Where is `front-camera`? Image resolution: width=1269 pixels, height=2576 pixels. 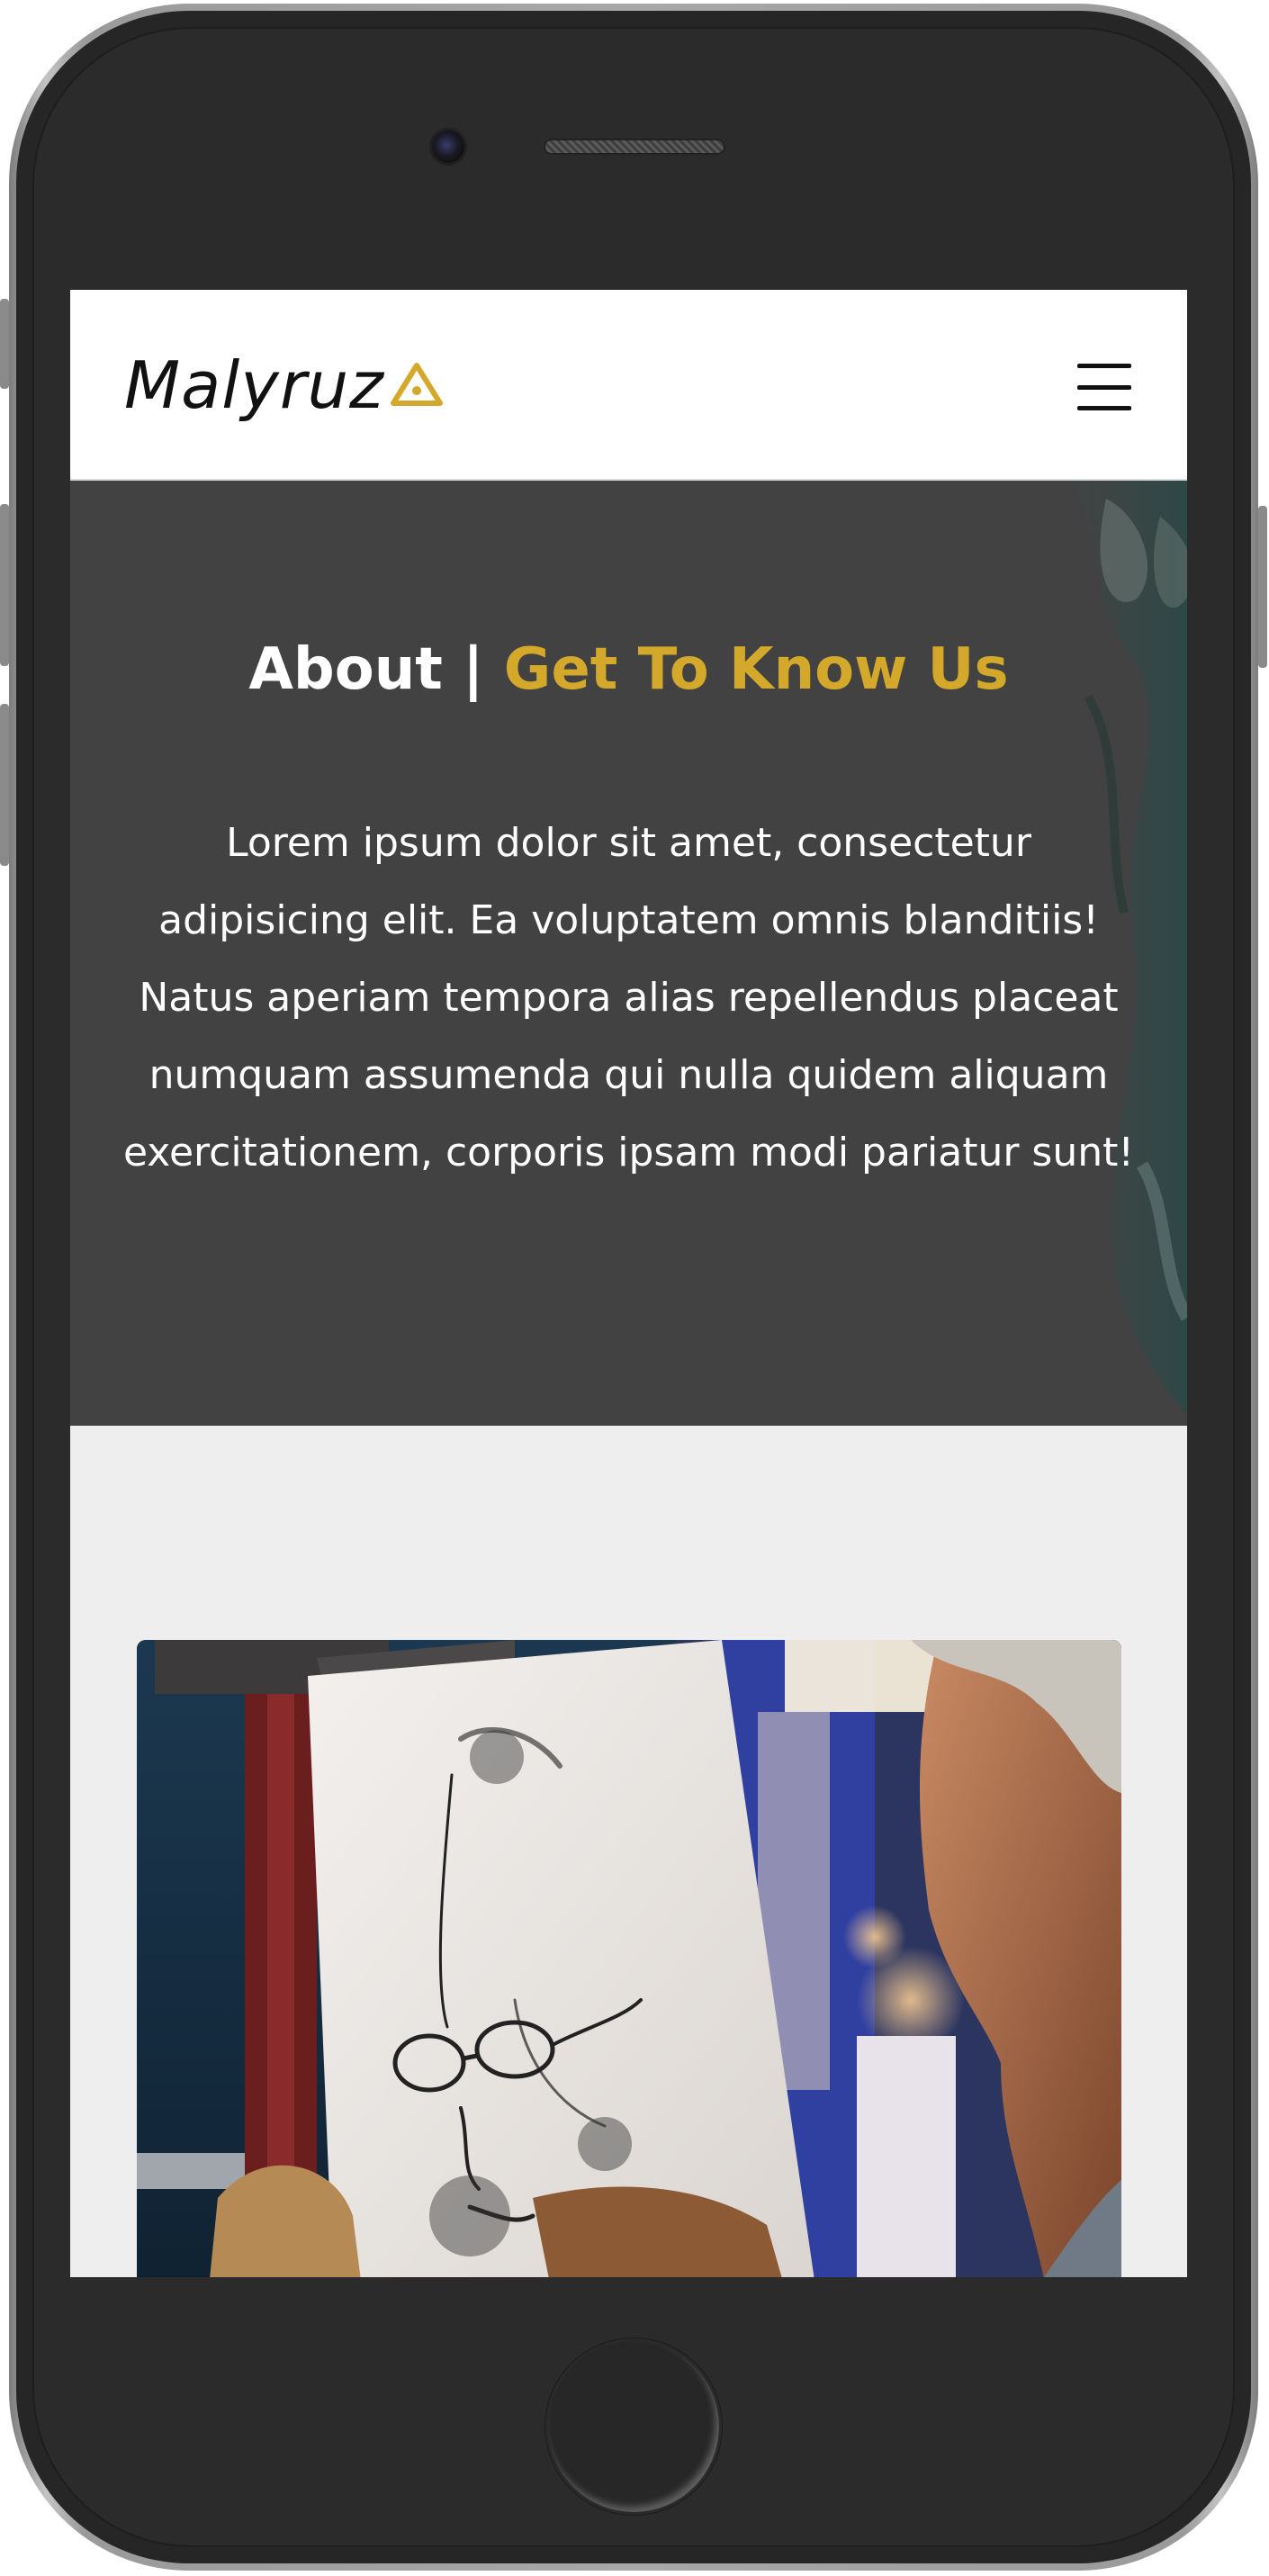 front-camera is located at coordinates (448, 147).